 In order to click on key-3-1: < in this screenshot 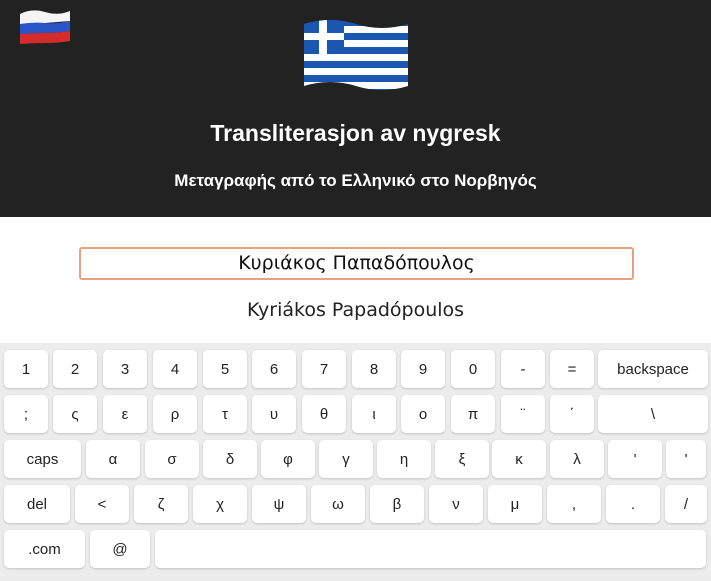, I will do `click(102, 504)`.